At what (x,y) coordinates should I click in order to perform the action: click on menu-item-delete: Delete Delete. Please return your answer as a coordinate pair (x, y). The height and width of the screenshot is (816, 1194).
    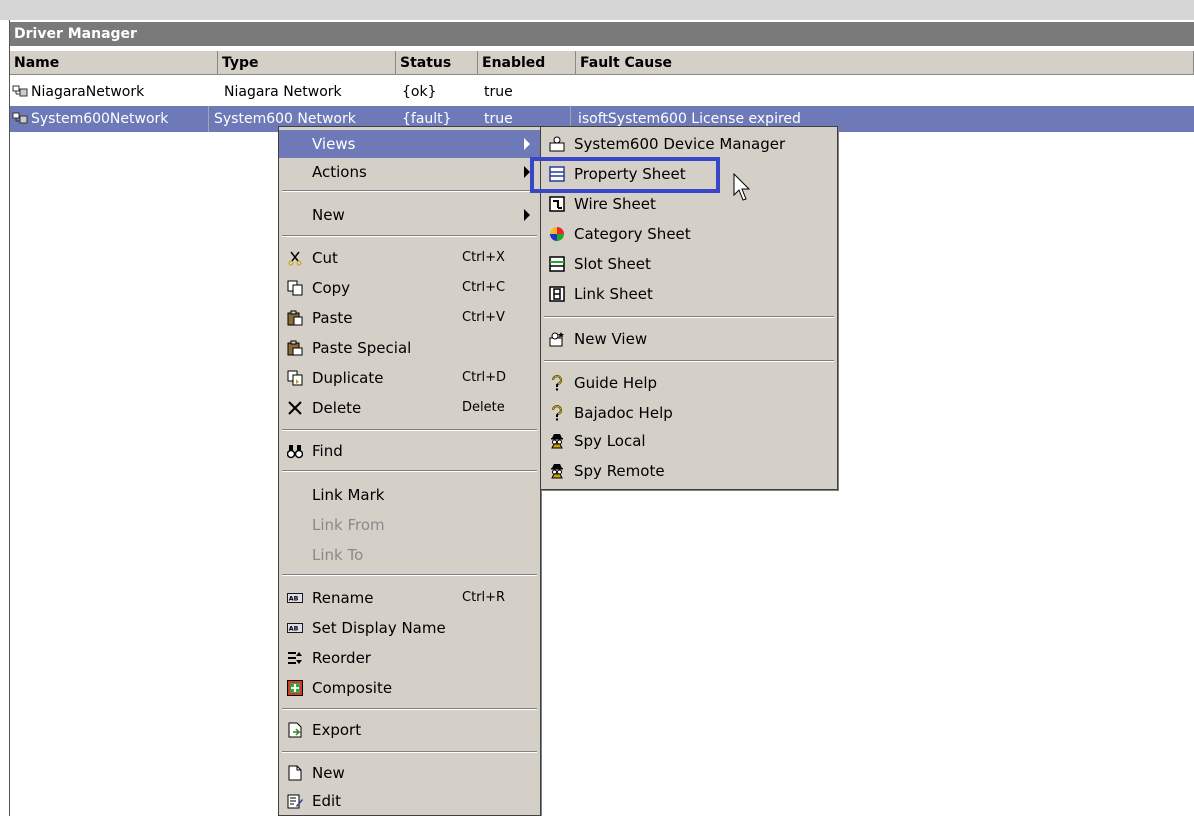
    Looking at the image, I should click on (409, 408).